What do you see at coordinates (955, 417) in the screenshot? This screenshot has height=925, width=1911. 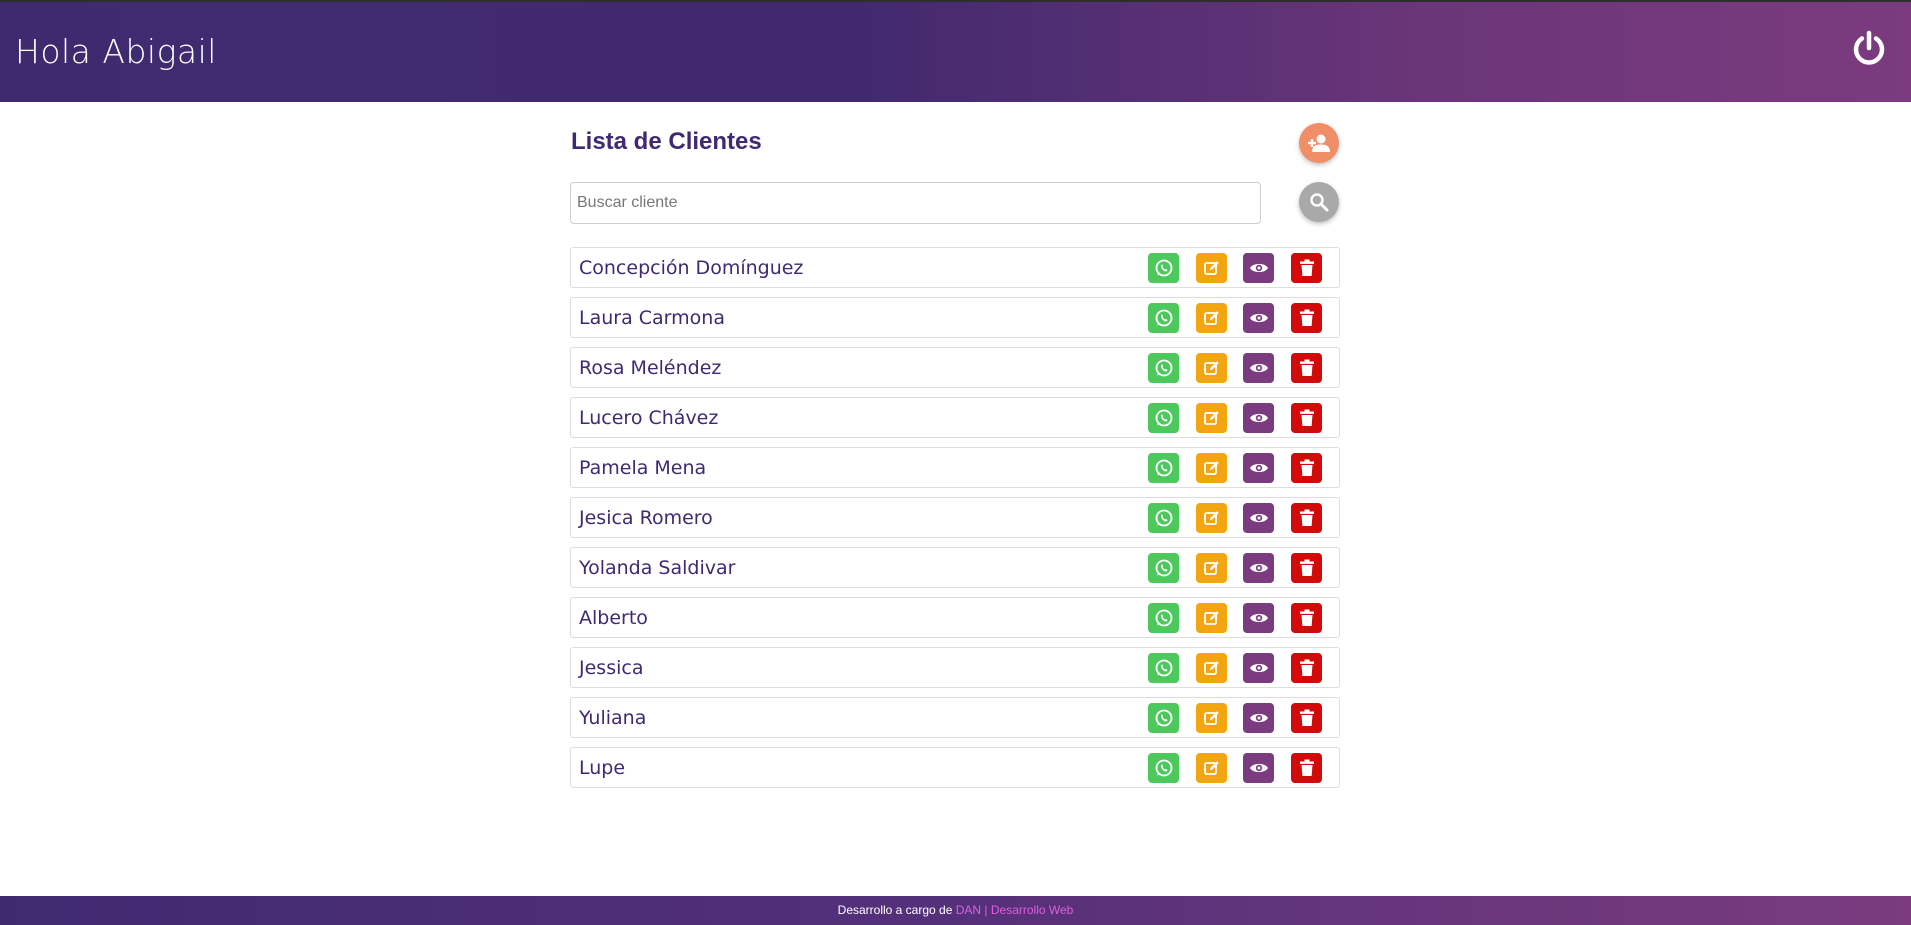 I see `client-row: Lucero Chávez` at bounding box center [955, 417].